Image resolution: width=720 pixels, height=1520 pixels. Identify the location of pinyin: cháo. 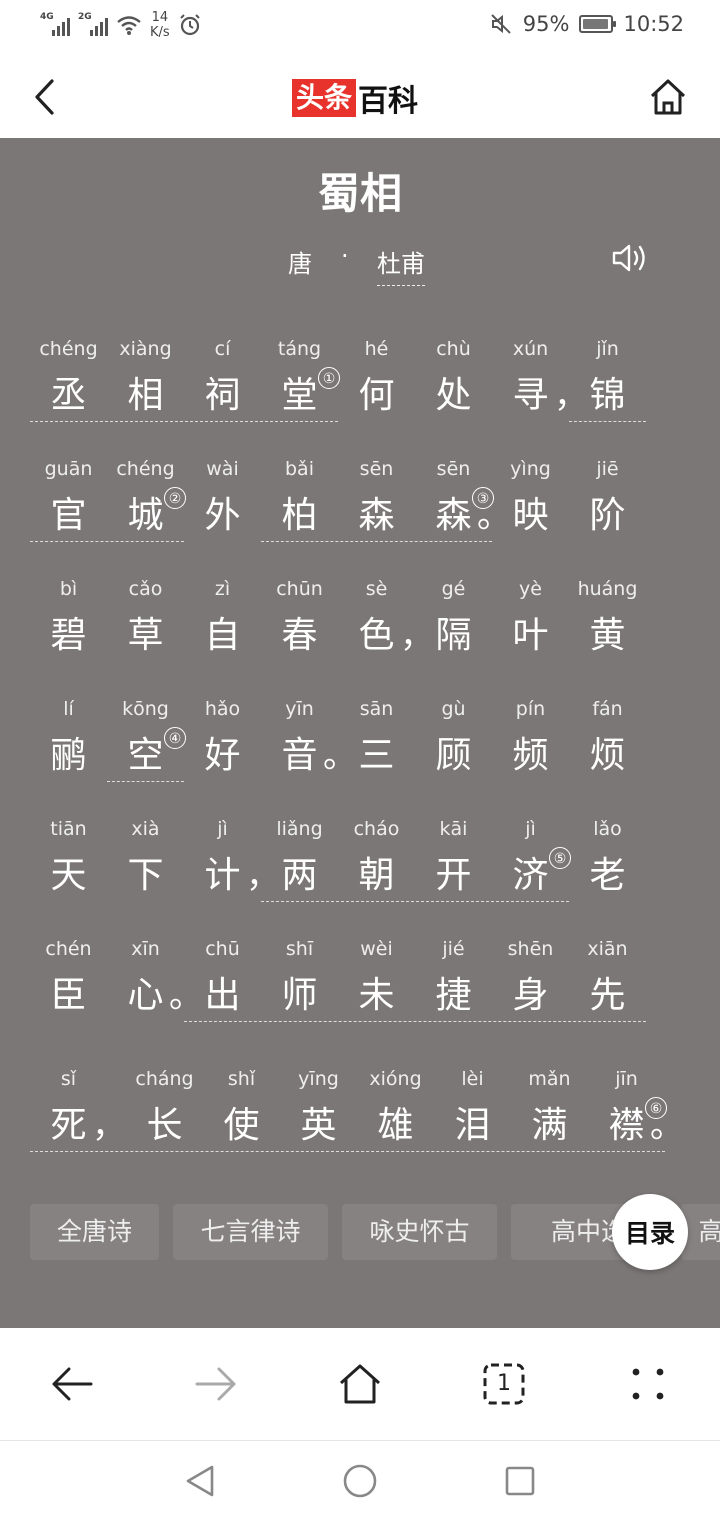
(376, 829).